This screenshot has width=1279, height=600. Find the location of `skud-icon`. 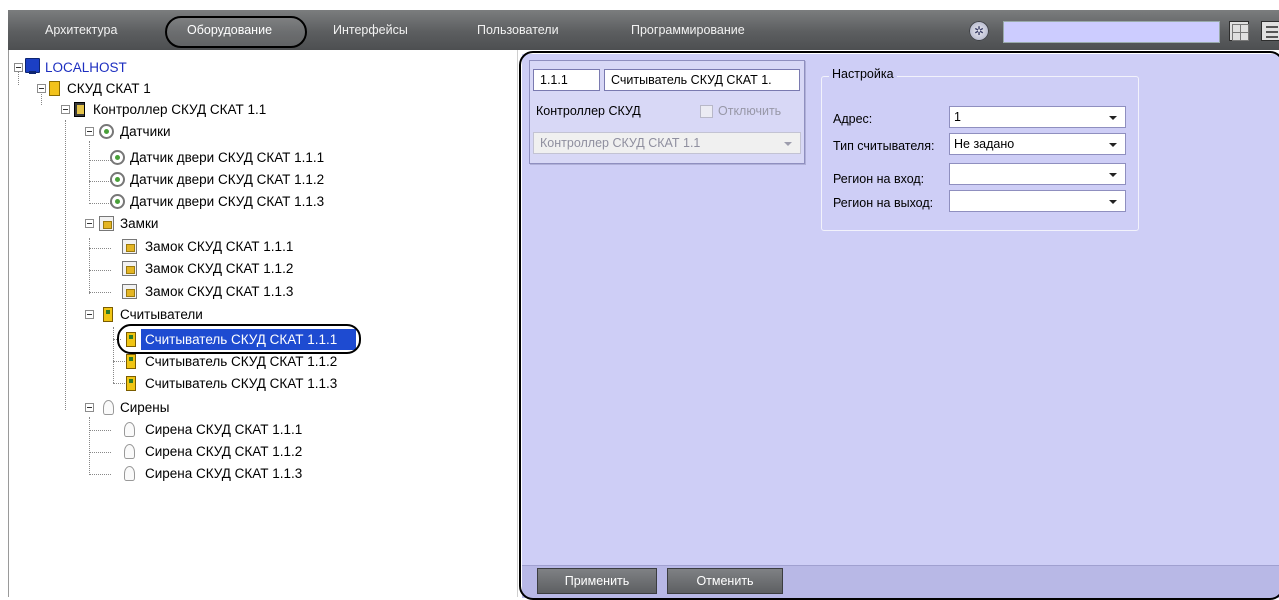

skud-icon is located at coordinates (54, 88).